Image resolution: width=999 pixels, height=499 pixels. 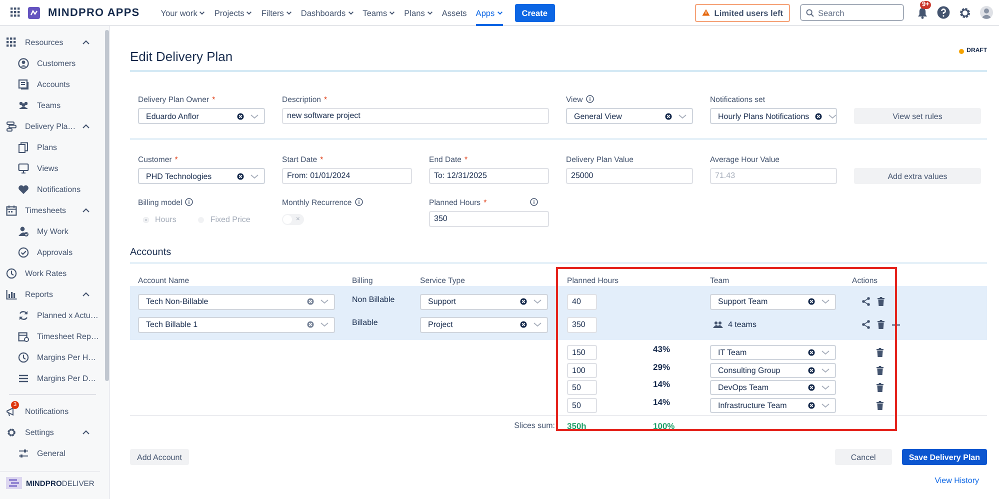 I want to click on sidebar-item: Resources, so click(x=52, y=42).